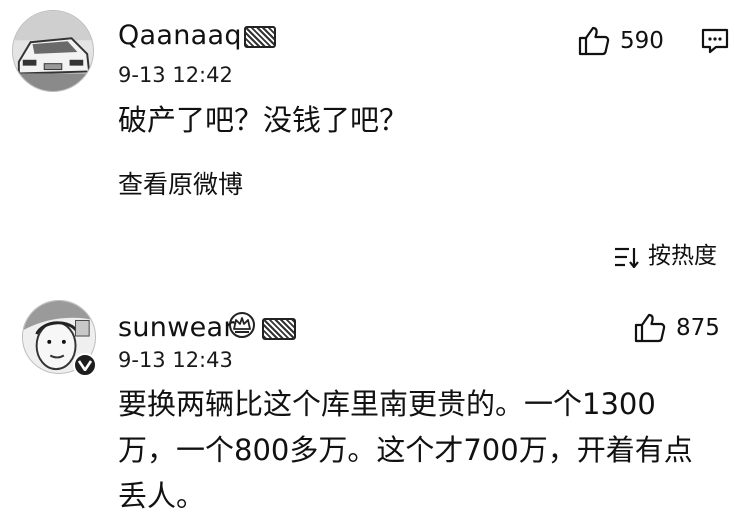 This screenshot has width=735, height=524. What do you see at coordinates (176, 327) in the screenshot?
I see `username: sunwear` at bounding box center [176, 327].